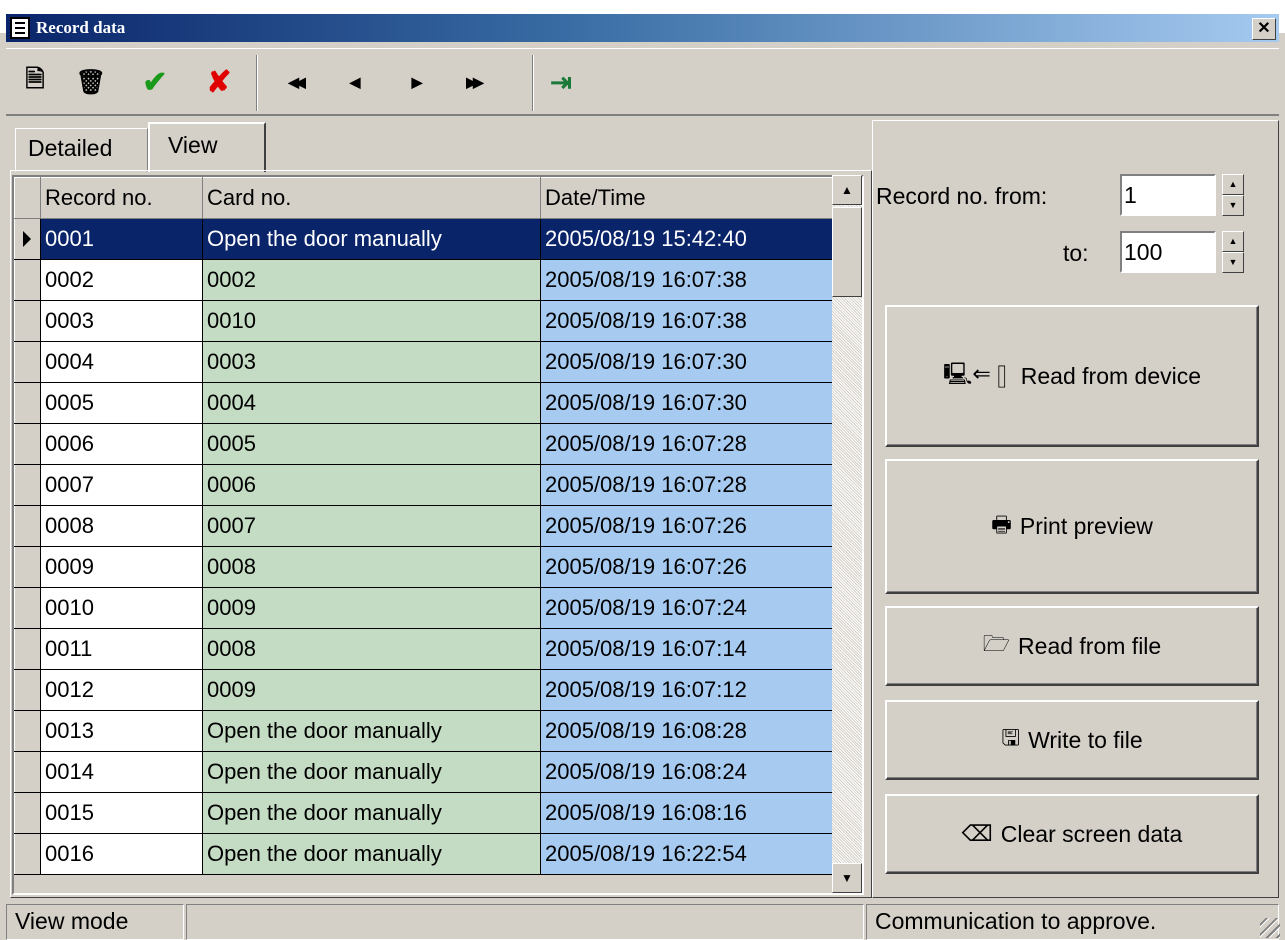  What do you see at coordinates (847, 534) in the screenshot?
I see `vertical-scrollbar: ▲ ▼` at bounding box center [847, 534].